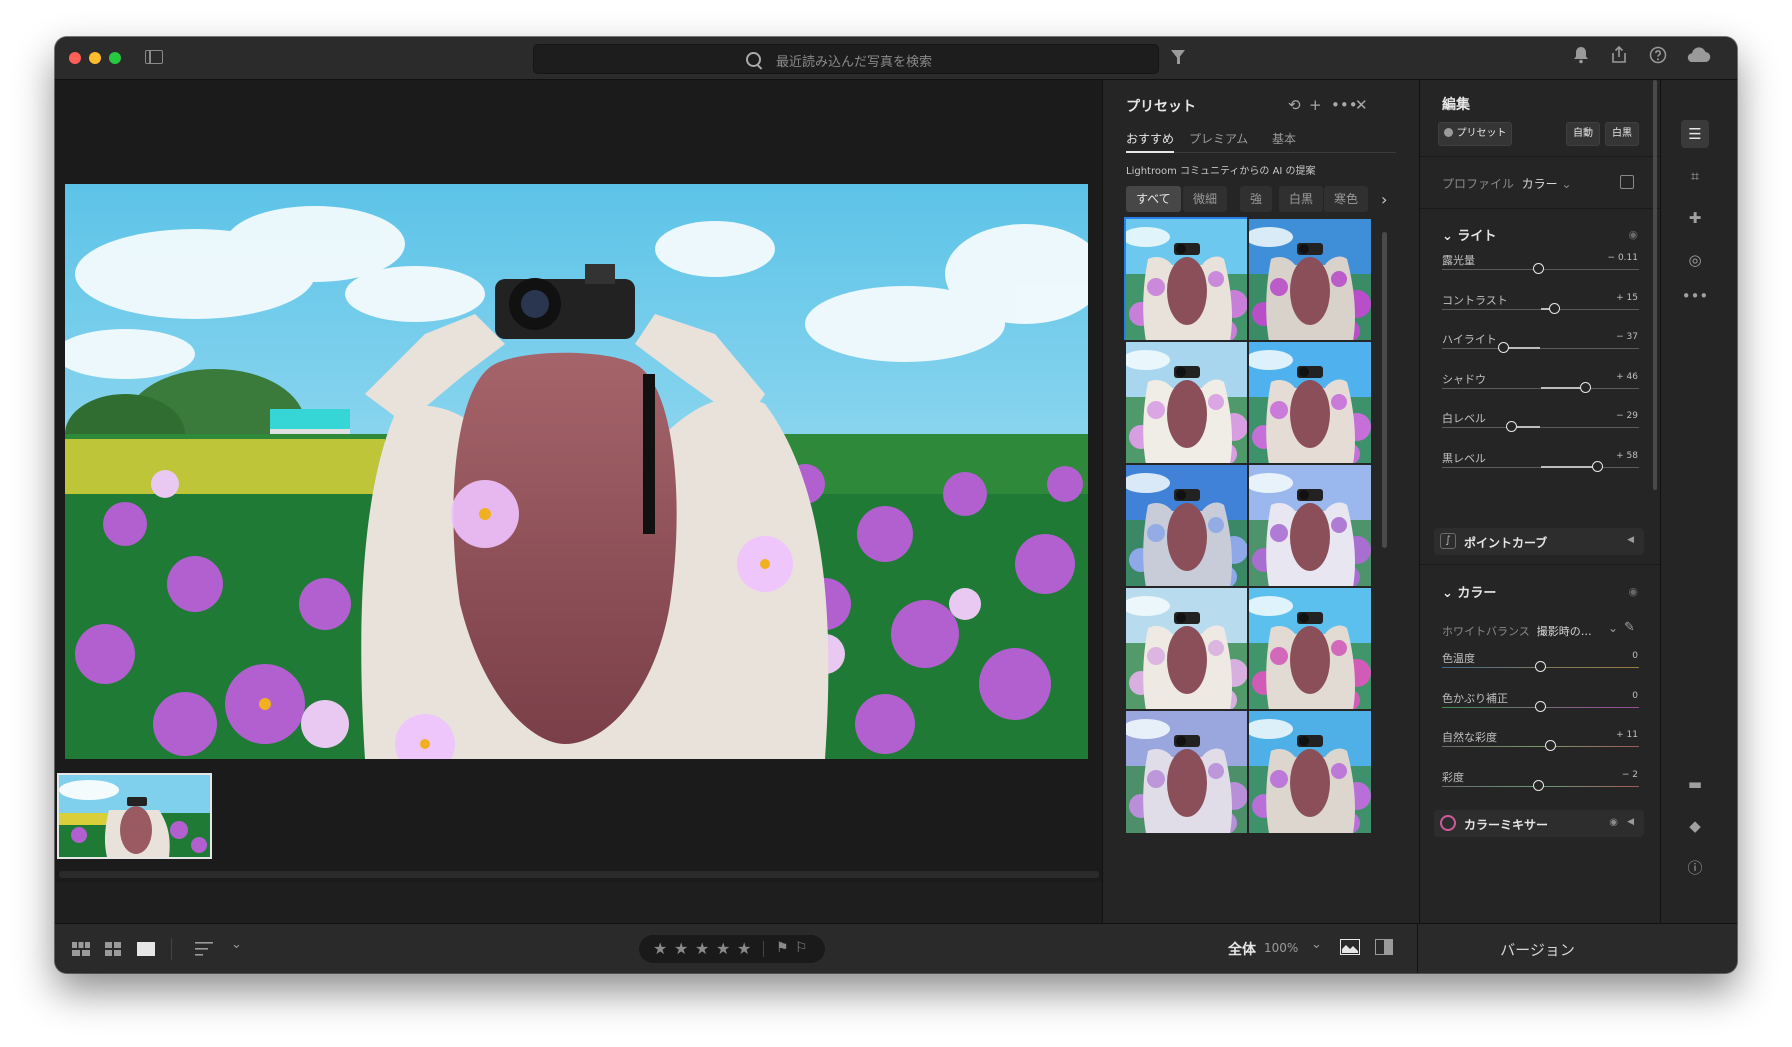  What do you see at coordinates (154, 57) in the screenshot?
I see `sidebar-toggle-icon` at bounding box center [154, 57].